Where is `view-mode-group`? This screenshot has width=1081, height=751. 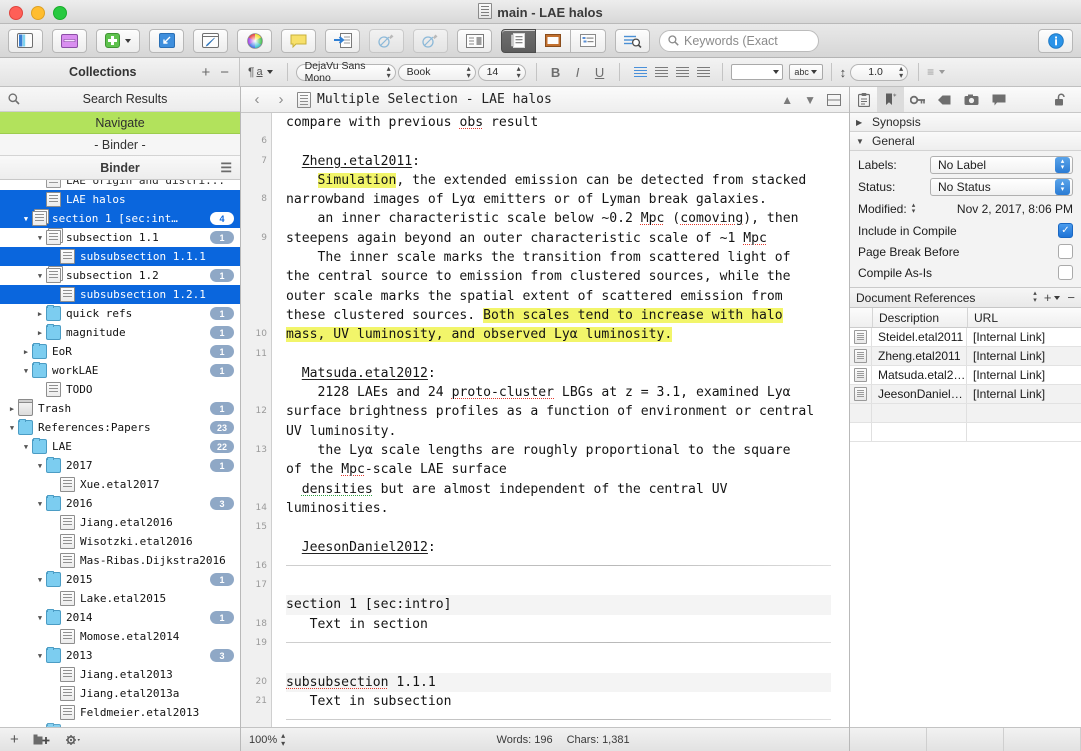
view-mode-group is located at coordinates (553, 40).